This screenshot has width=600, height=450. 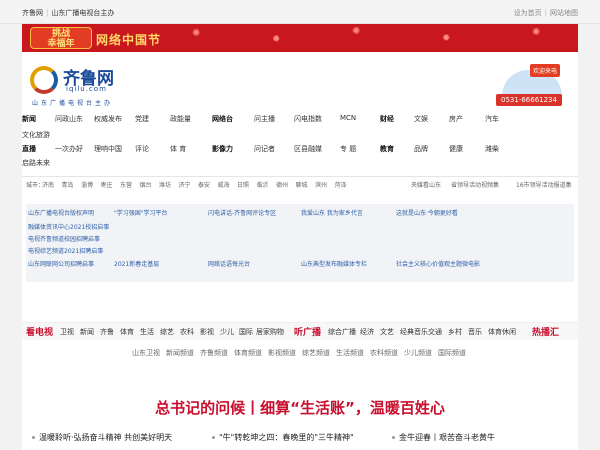 What do you see at coordinates (334, 263) in the screenshot?
I see `quick-link: 山东典型发布融媒体专栏` at bounding box center [334, 263].